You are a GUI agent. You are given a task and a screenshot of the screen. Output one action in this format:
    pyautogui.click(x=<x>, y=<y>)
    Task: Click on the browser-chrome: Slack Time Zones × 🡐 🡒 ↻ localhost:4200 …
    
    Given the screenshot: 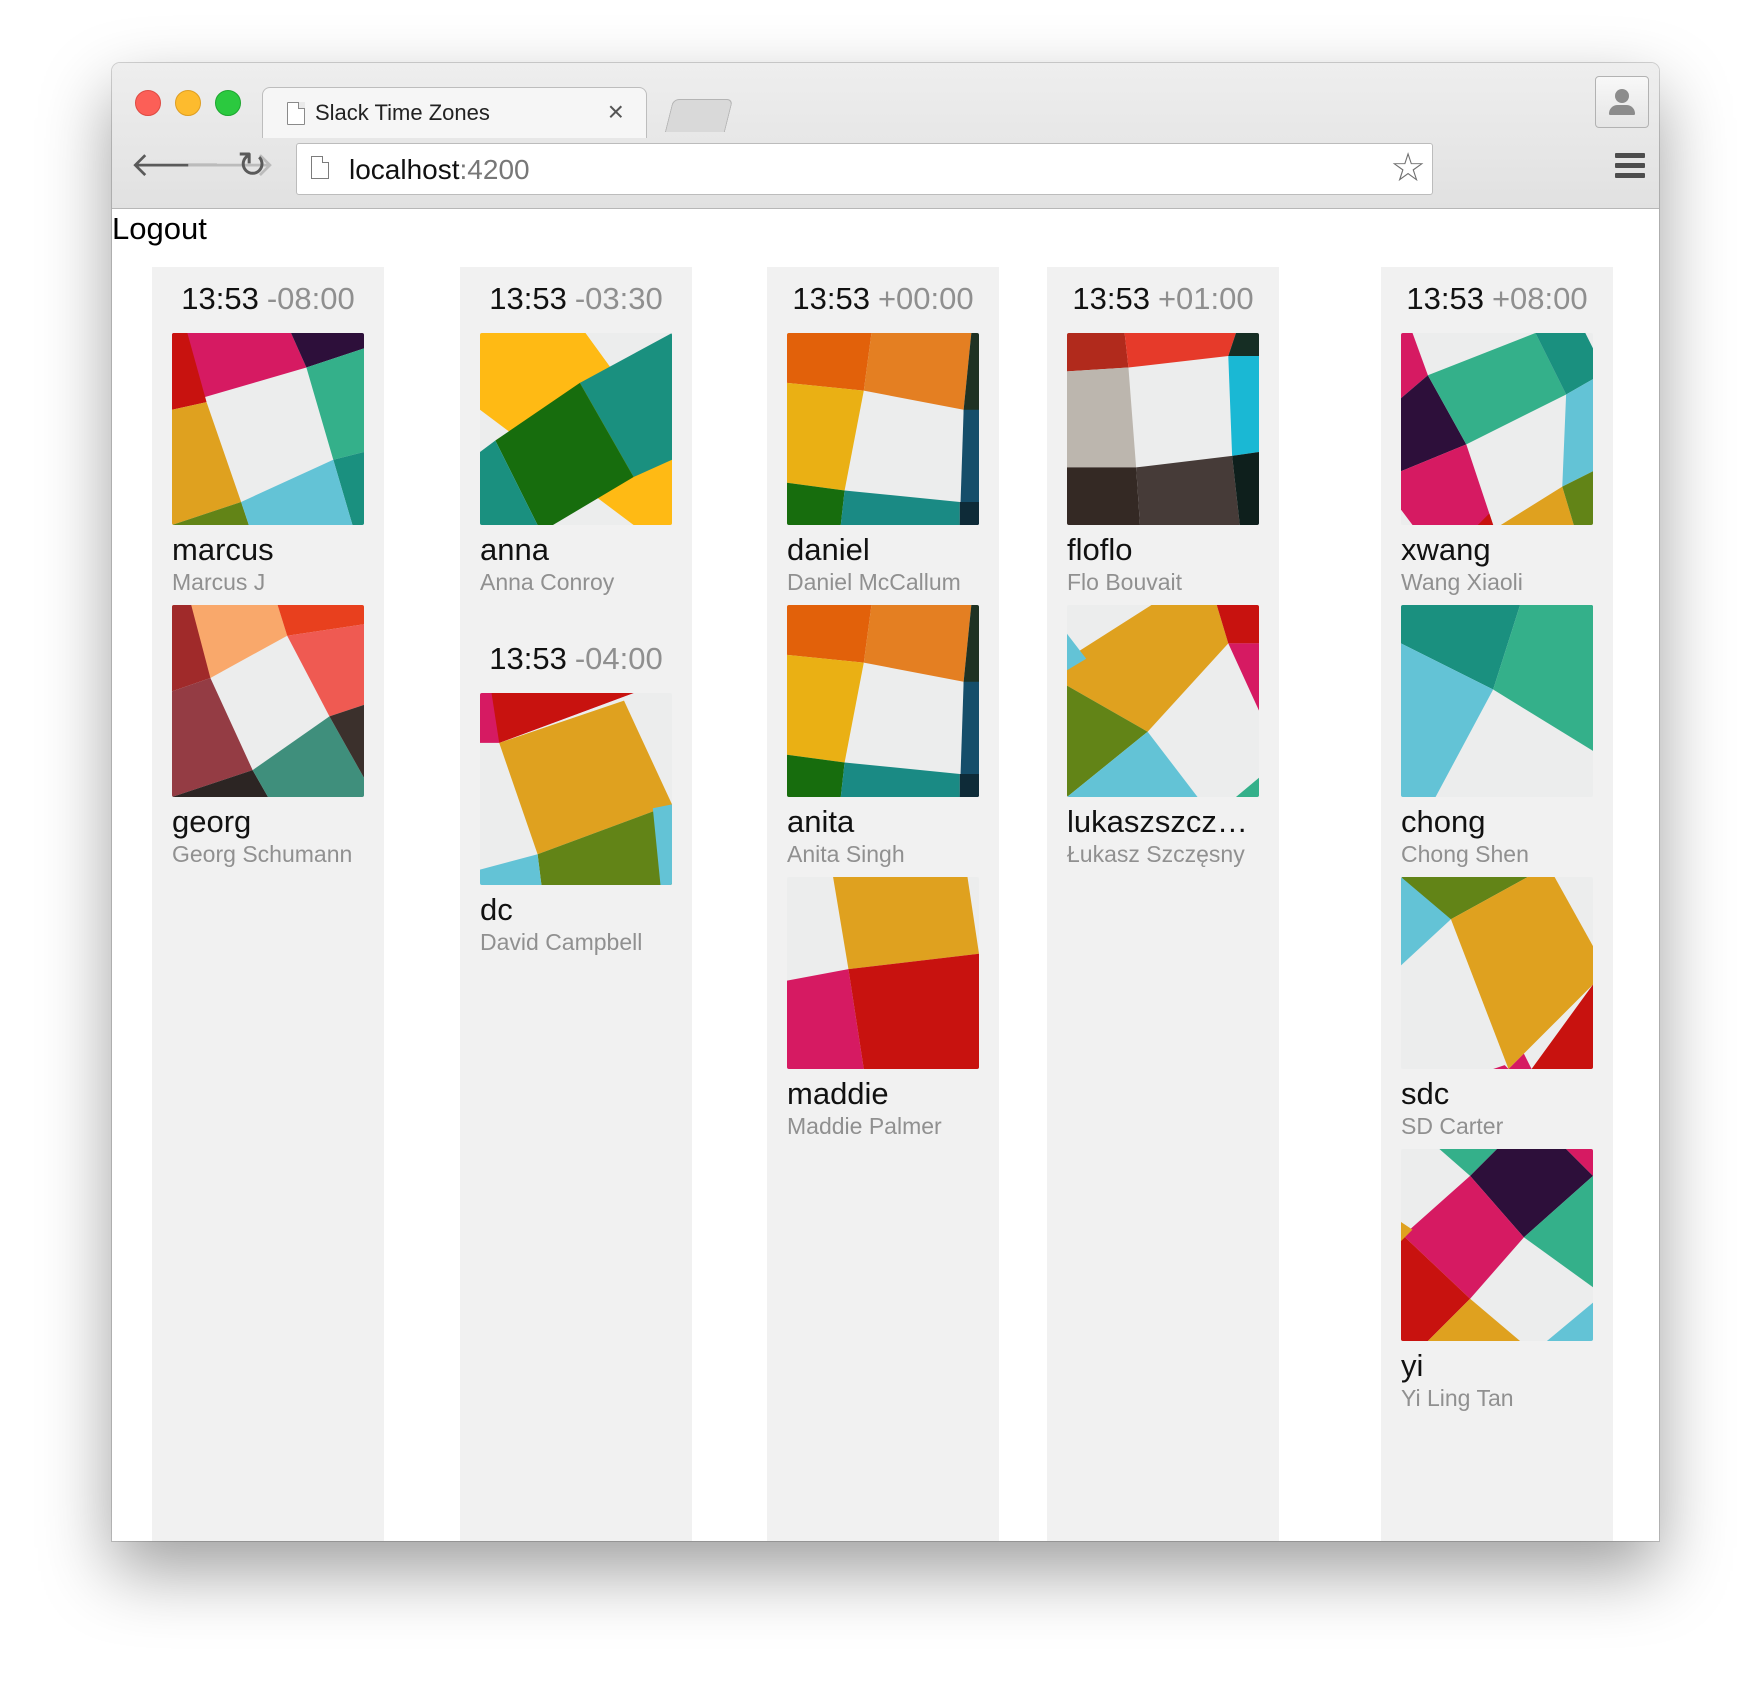 What is the action you would take?
    pyautogui.click(x=885, y=136)
    